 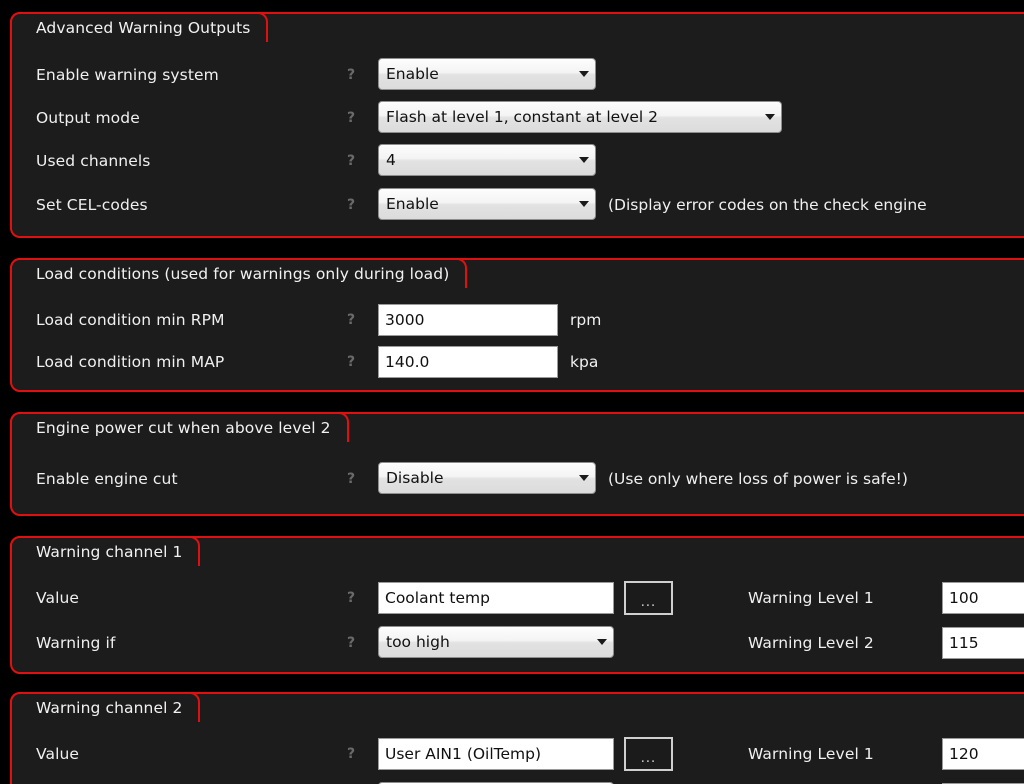 What do you see at coordinates (351, 362) in the screenshot?
I see `help-icon-load-condition-min-map: ?` at bounding box center [351, 362].